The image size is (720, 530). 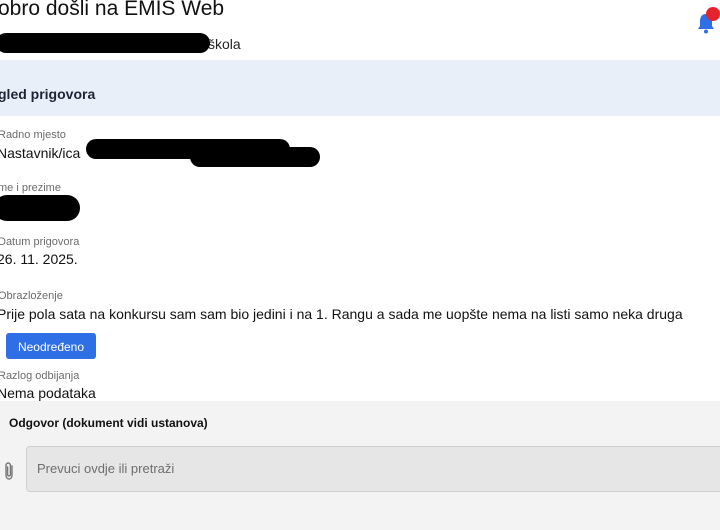 What do you see at coordinates (224, 44) in the screenshot?
I see `school-suffix: škola` at bounding box center [224, 44].